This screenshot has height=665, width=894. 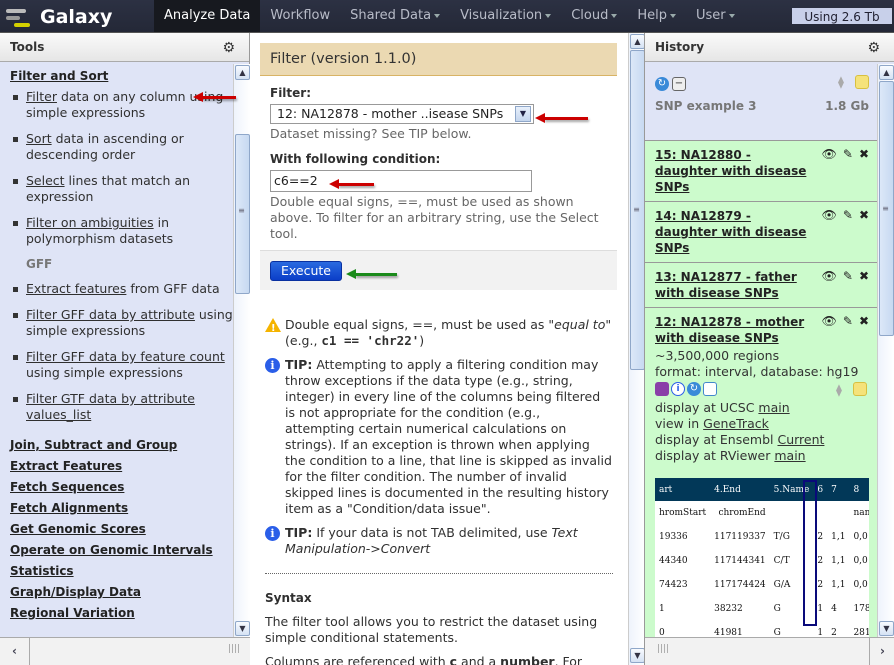 I want to click on tab-help: Help, so click(x=656, y=16).